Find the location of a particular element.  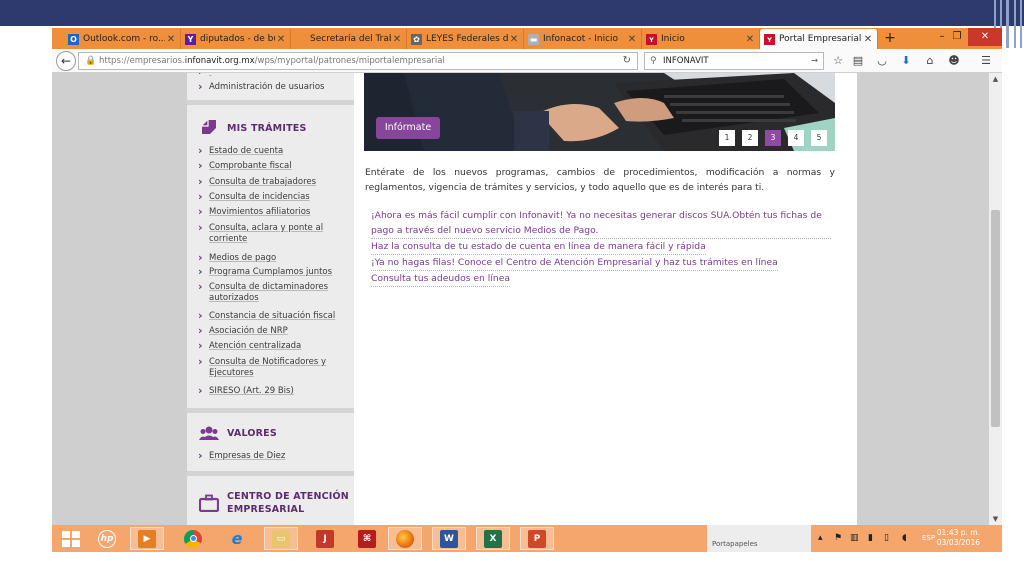

chrome-icon is located at coordinates (193, 538).